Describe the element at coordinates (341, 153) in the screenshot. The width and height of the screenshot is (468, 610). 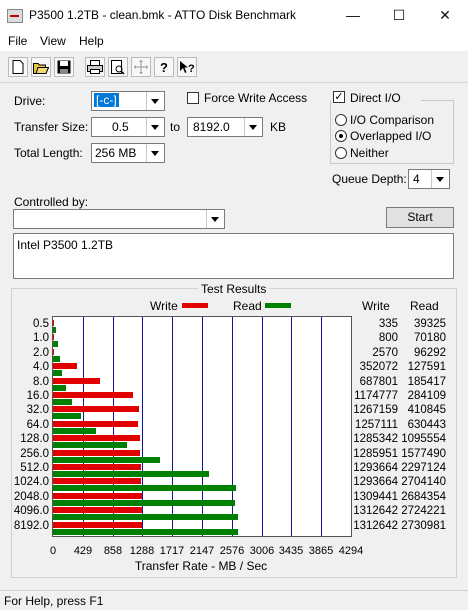
I see `neither-radio` at that location.